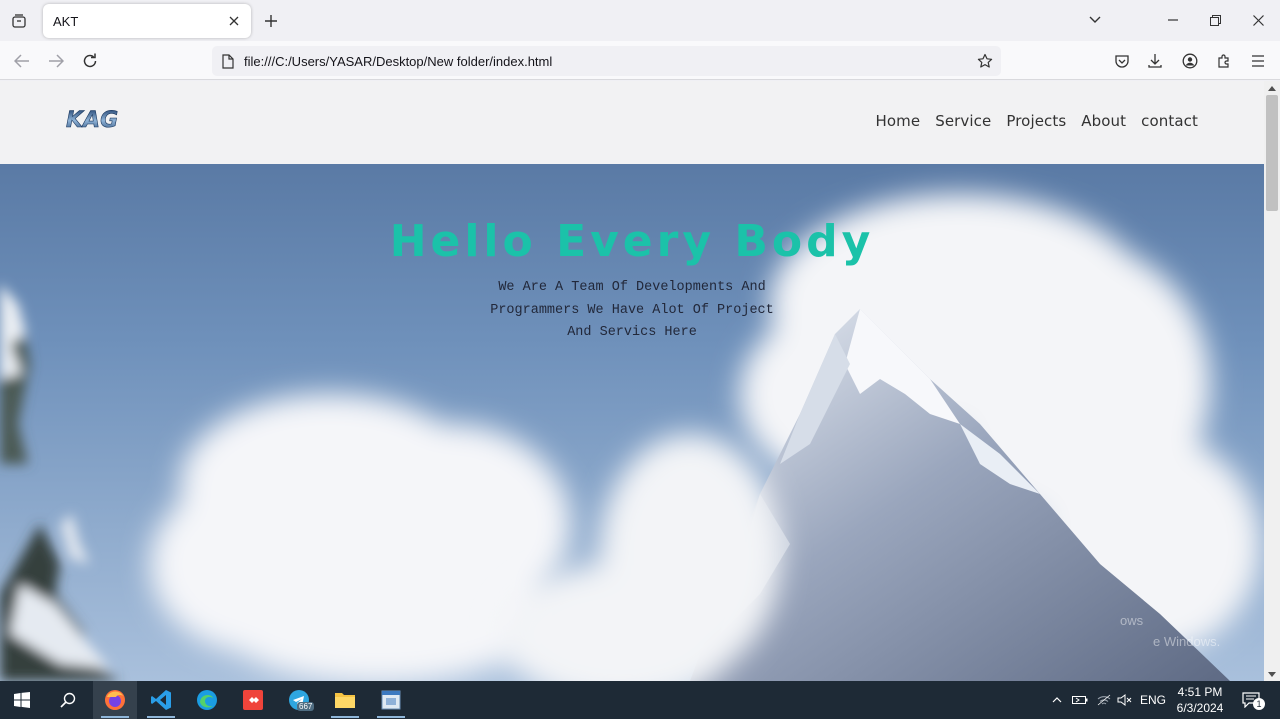  Describe the element at coordinates (391, 700) in the screenshot. I see `app-window-taskbar-icon` at that location.